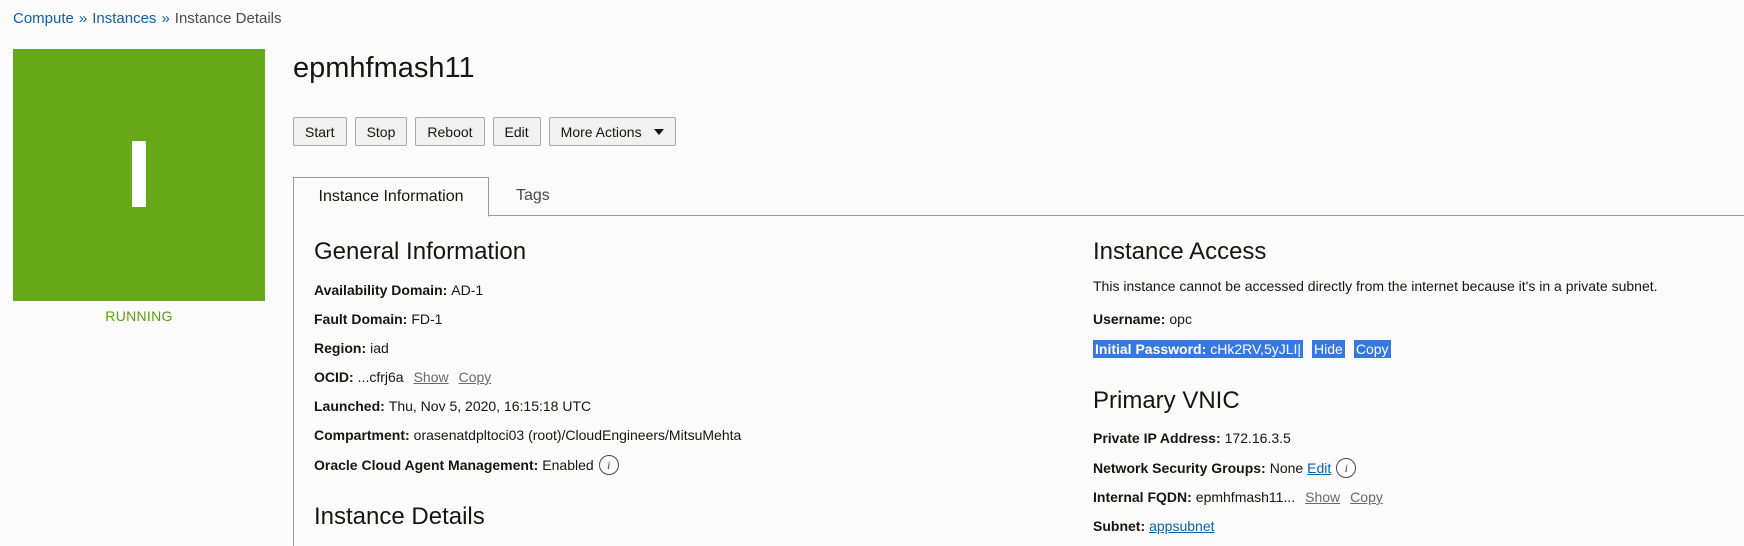 This screenshot has width=1744, height=546. I want to click on field-label: Internal FQDN:, so click(1142, 497).